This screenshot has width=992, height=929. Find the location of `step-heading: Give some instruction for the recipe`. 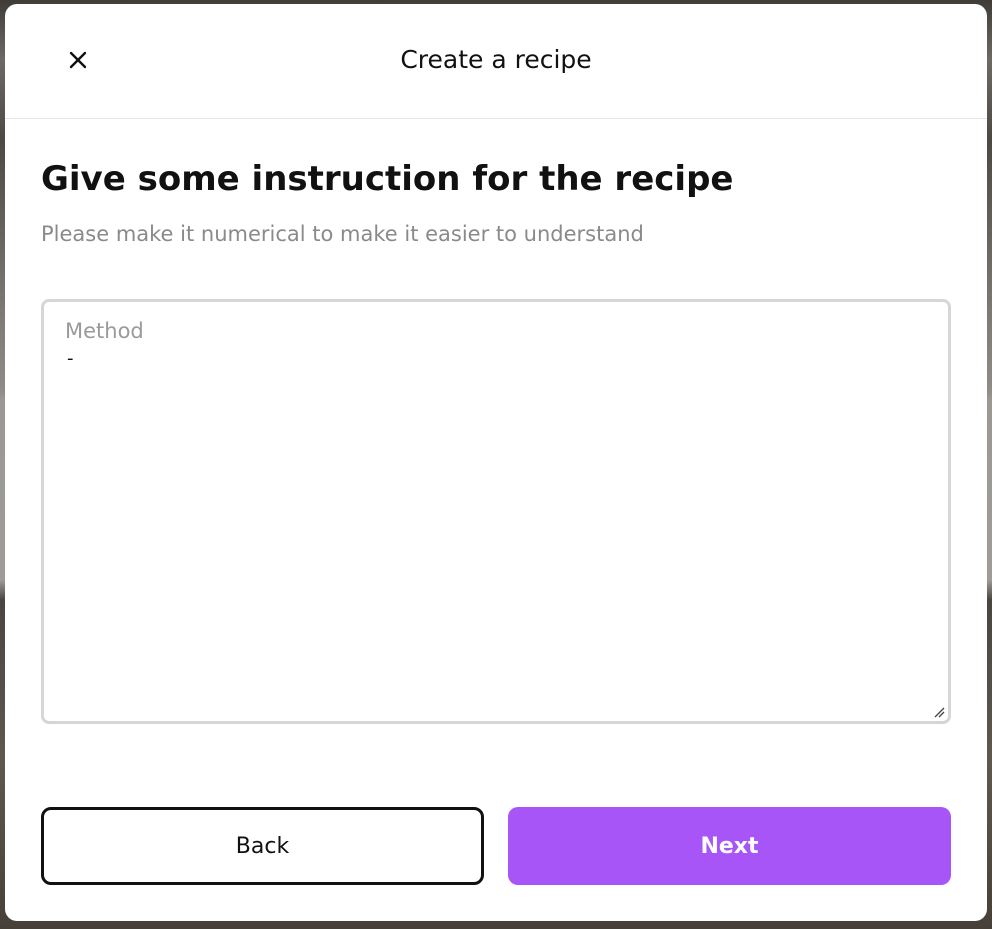

step-heading: Give some instruction for the recipe is located at coordinates (387, 179).